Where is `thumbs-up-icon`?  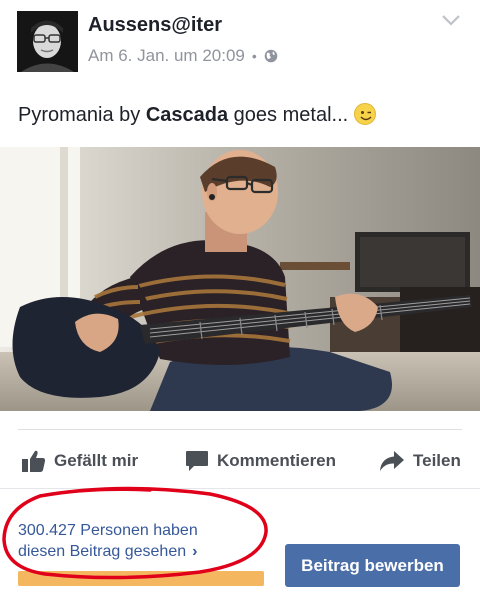
thumbs-up-icon is located at coordinates (34, 461).